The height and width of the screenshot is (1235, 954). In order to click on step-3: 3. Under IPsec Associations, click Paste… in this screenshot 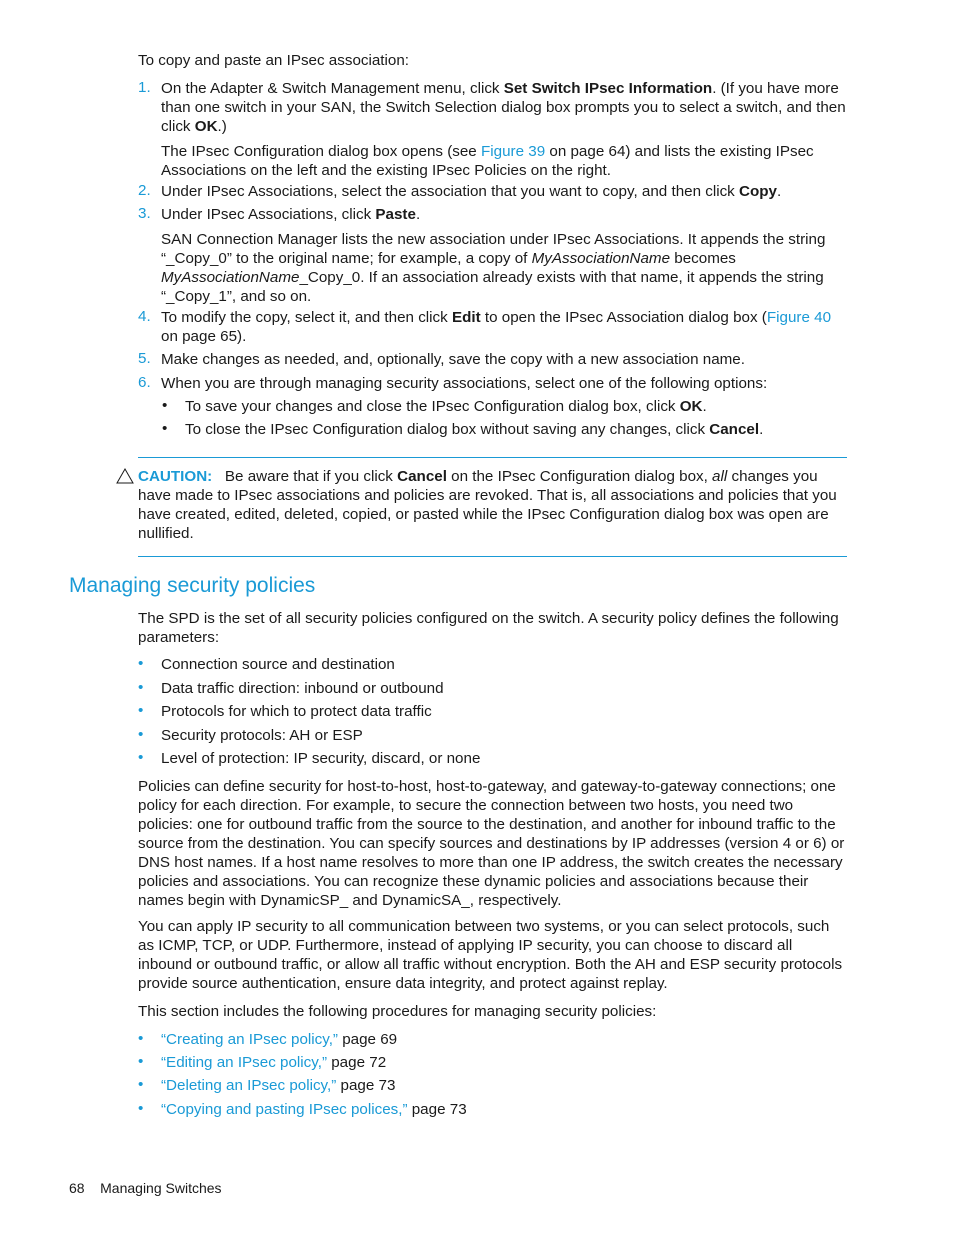, I will do `click(482, 255)`.